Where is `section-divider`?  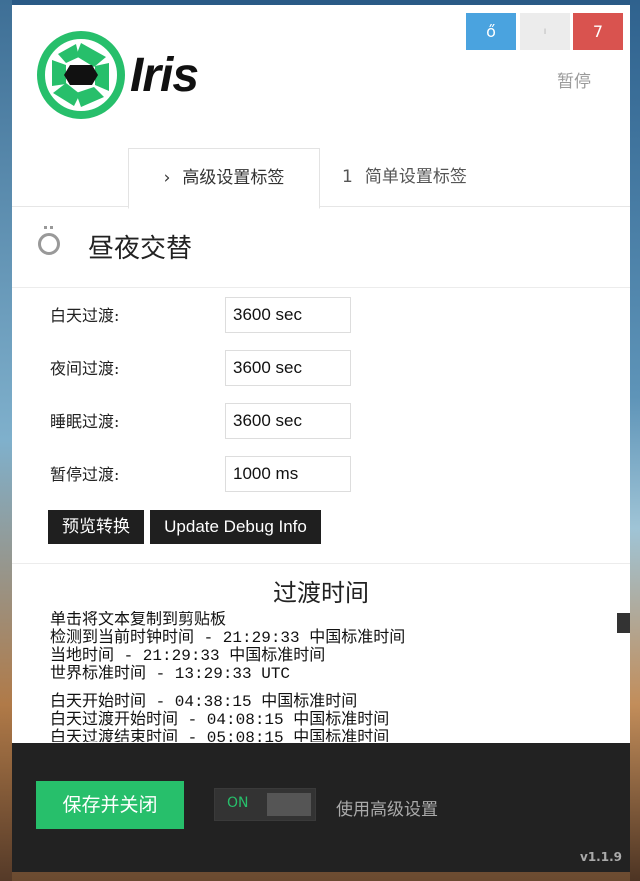
section-divider is located at coordinates (321, 563).